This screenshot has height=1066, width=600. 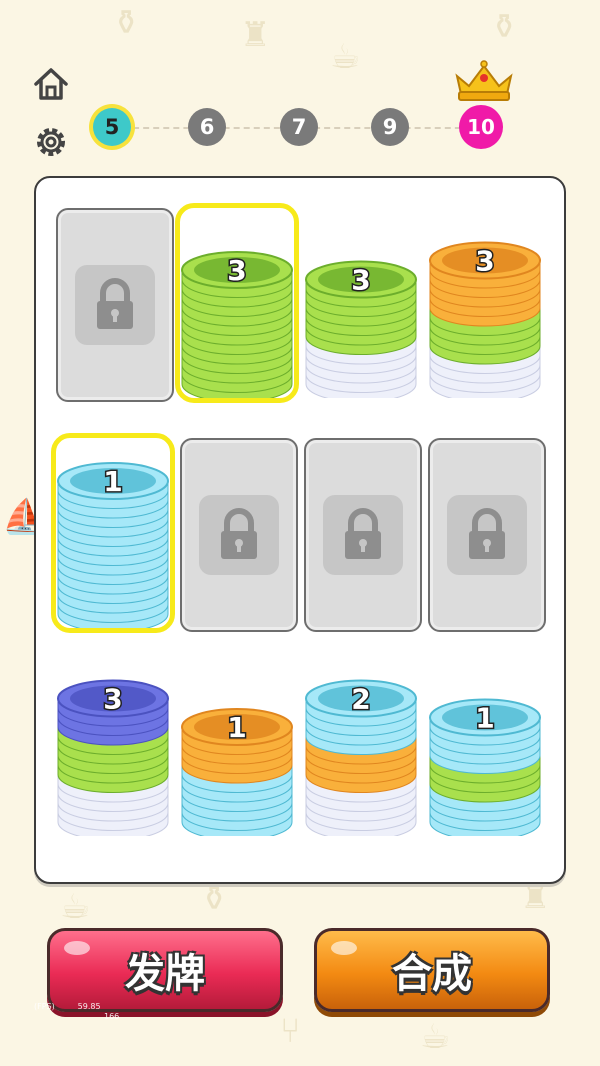 What do you see at coordinates (481, 127) in the screenshot?
I see `level-node-goal: 10` at bounding box center [481, 127].